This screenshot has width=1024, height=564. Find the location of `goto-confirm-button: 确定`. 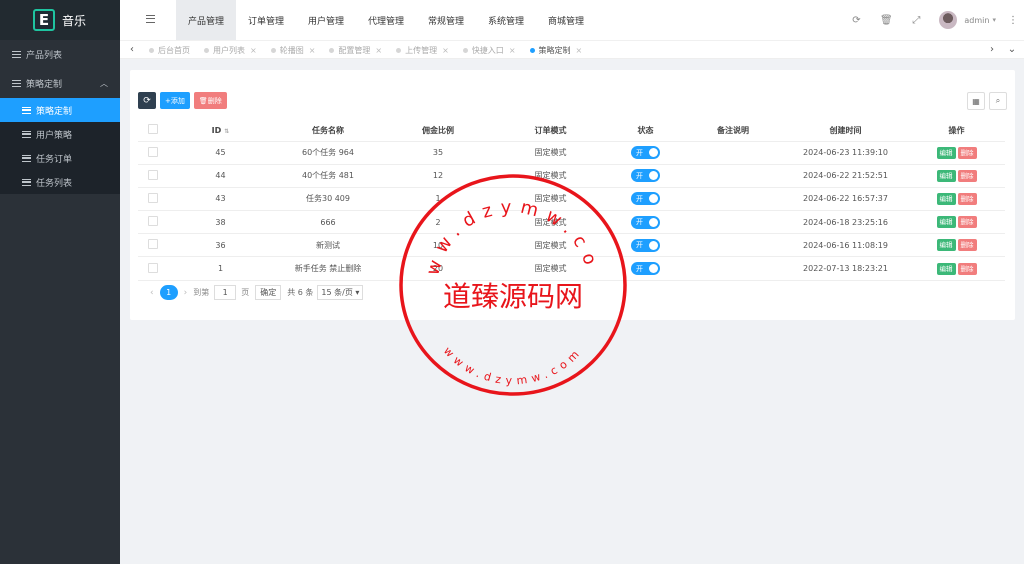

goto-confirm-button: 确定 is located at coordinates (268, 292).